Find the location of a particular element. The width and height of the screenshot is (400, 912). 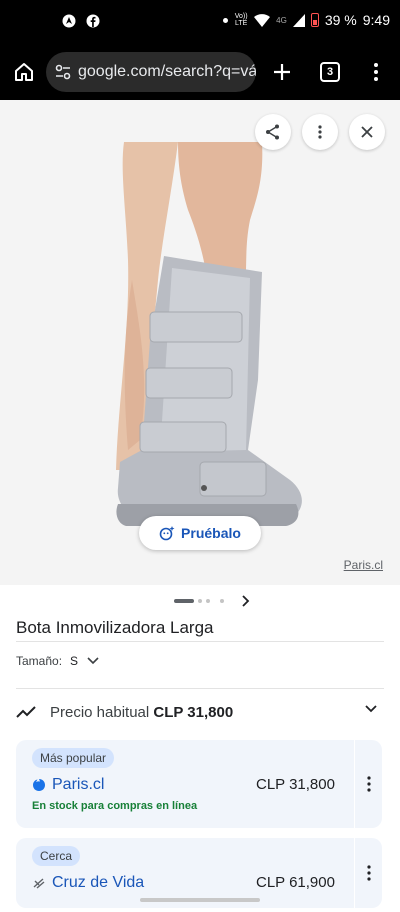

price-label-text: Precio habitual is located at coordinates (100, 712).